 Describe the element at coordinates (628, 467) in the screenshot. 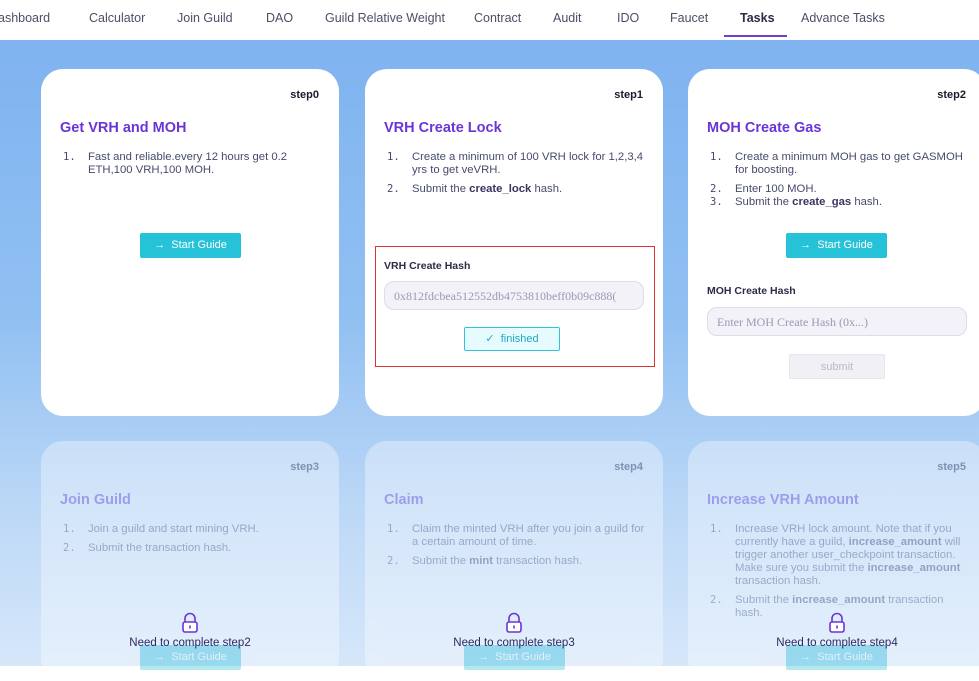

I see `step-label: step4` at that location.